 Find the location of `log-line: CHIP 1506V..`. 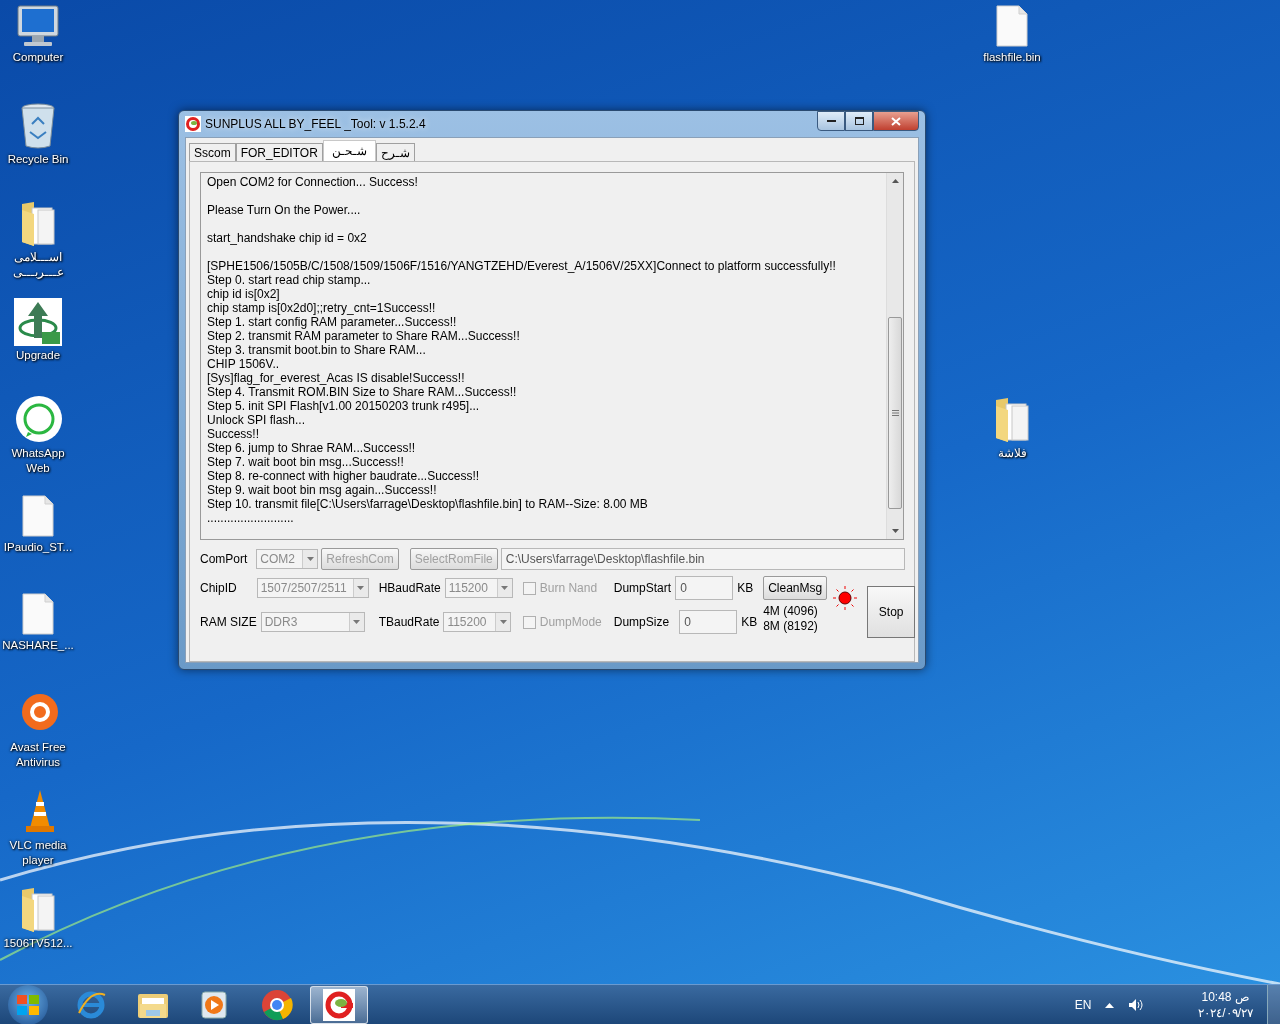

log-line: CHIP 1506V.. is located at coordinates (244, 364).